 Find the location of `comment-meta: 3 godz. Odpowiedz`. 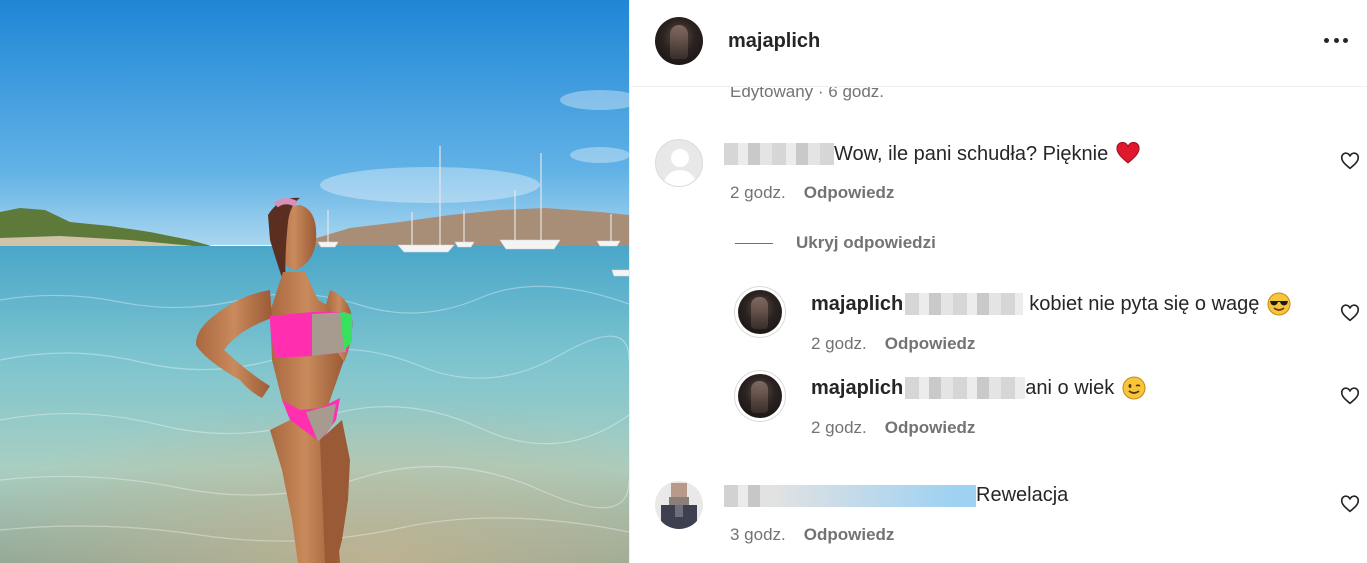

comment-meta: 3 godz. Odpowiedz is located at coordinates (812, 535).